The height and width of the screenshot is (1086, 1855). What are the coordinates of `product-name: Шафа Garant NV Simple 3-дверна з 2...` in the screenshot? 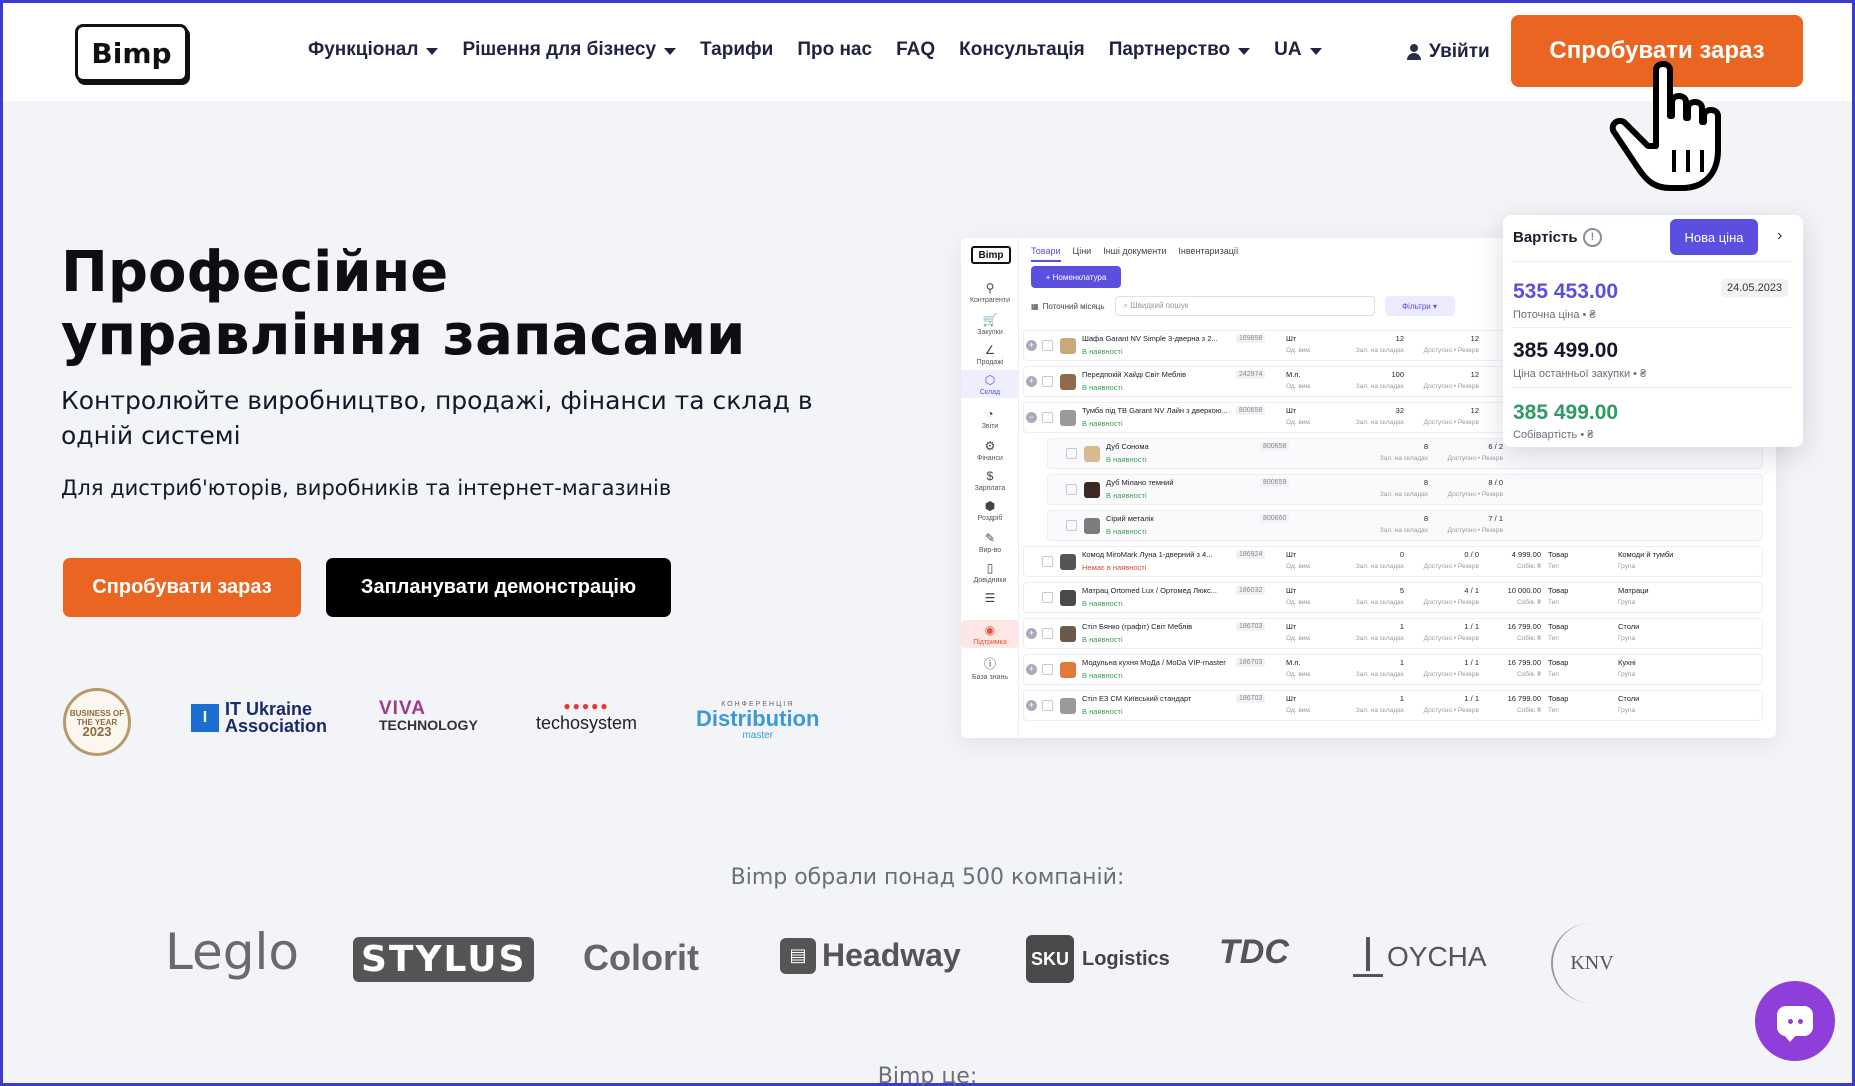 It's located at (1157, 338).